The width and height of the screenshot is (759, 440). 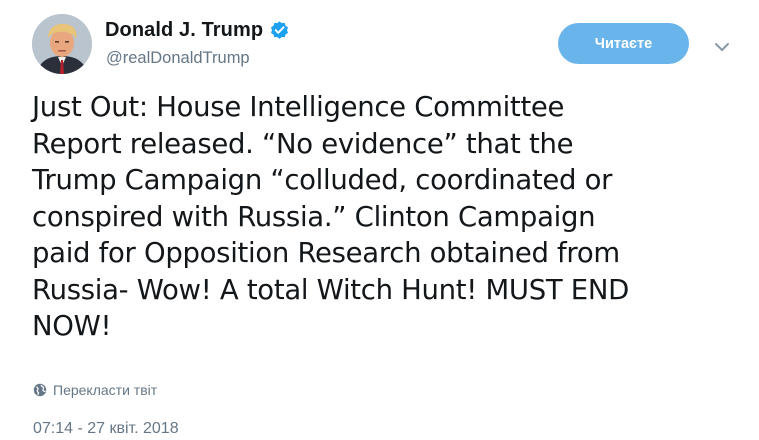 I want to click on display-name: Donald J. Trump, so click(x=184, y=30).